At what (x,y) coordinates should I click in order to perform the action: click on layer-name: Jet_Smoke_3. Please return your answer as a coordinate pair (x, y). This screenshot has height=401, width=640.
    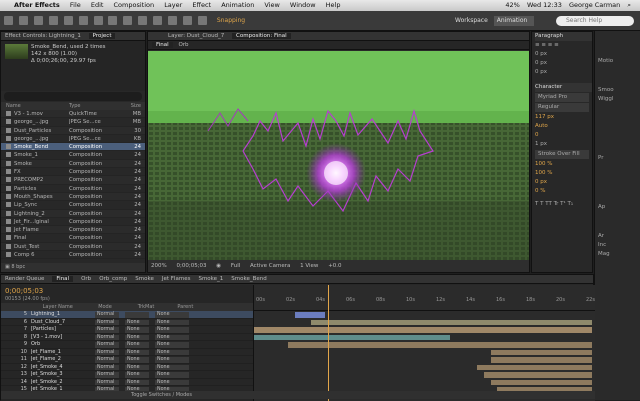
    Looking at the image, I should click on (56, 374).